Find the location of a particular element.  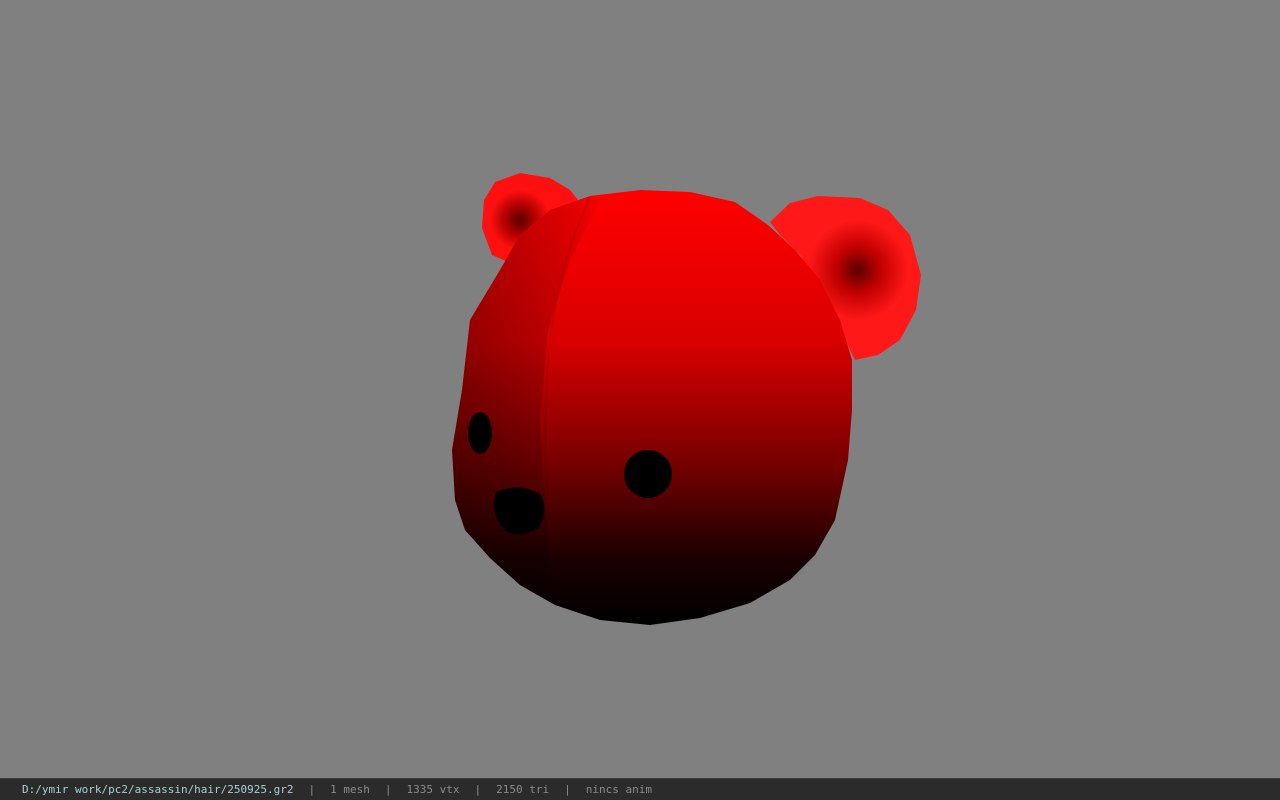

right-eye is located at coordinates (648, 474).